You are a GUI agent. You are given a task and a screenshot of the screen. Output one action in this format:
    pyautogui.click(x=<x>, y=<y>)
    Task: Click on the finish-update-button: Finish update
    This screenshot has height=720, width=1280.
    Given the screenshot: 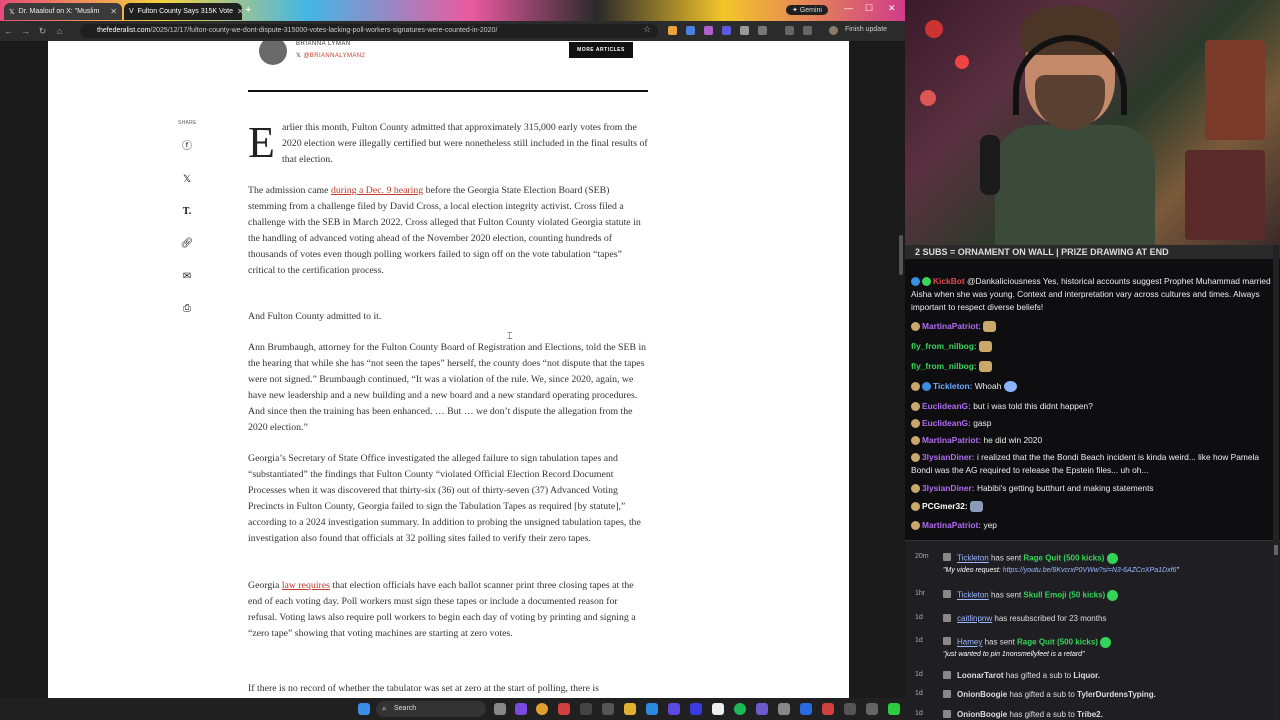 What is the action you would take?
    pyautogui.click(x=866, y=29)
    